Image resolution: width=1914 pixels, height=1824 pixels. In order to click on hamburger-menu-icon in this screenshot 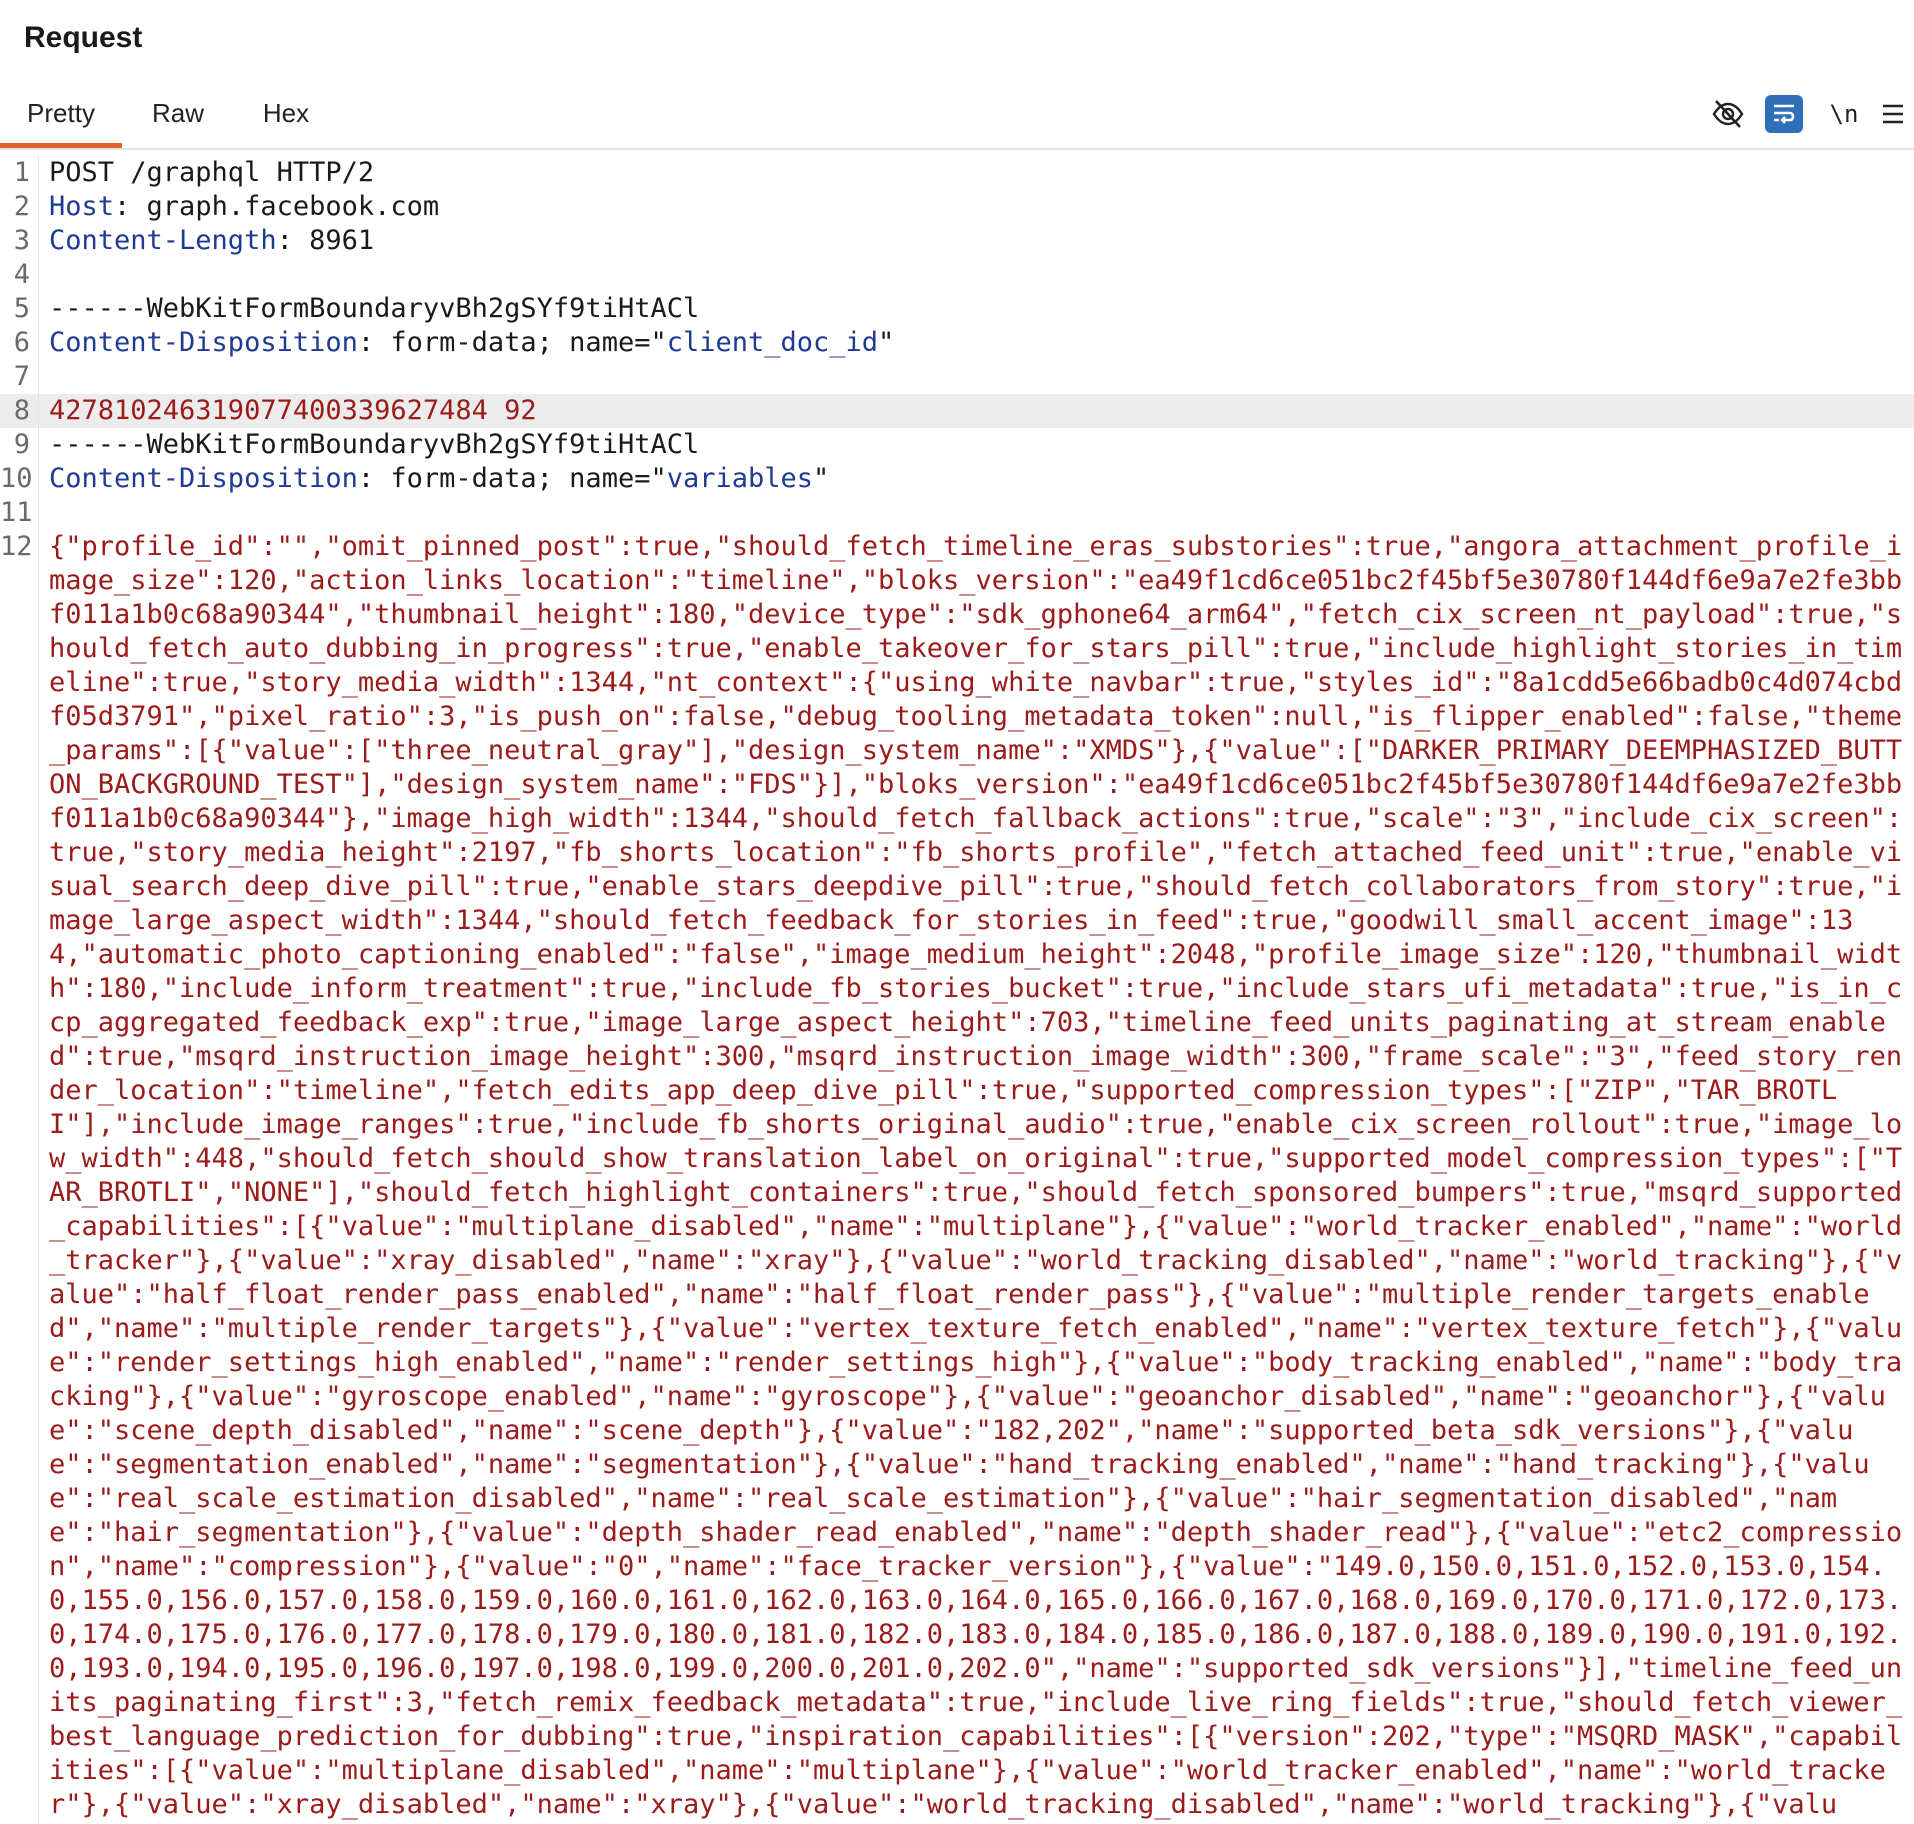, I will do `click(1893, 114)`.